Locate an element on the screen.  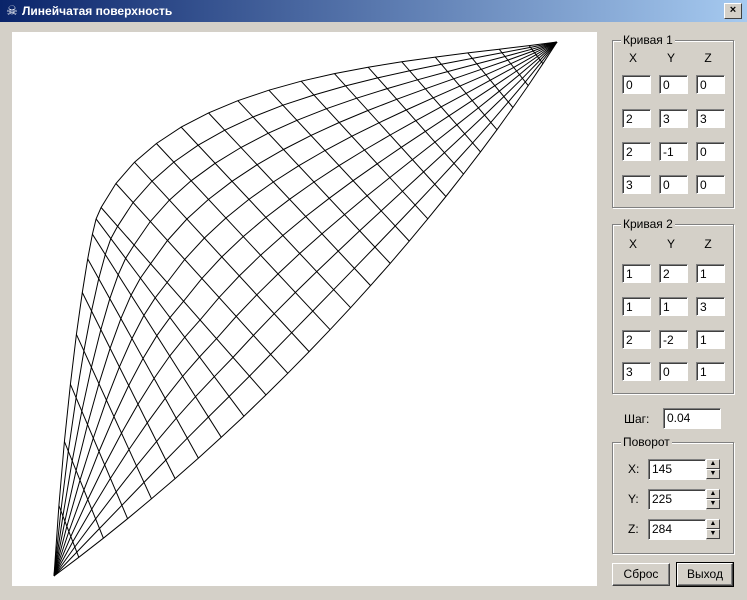
curve1-header-z: Z is located at coordinates (708, 58).